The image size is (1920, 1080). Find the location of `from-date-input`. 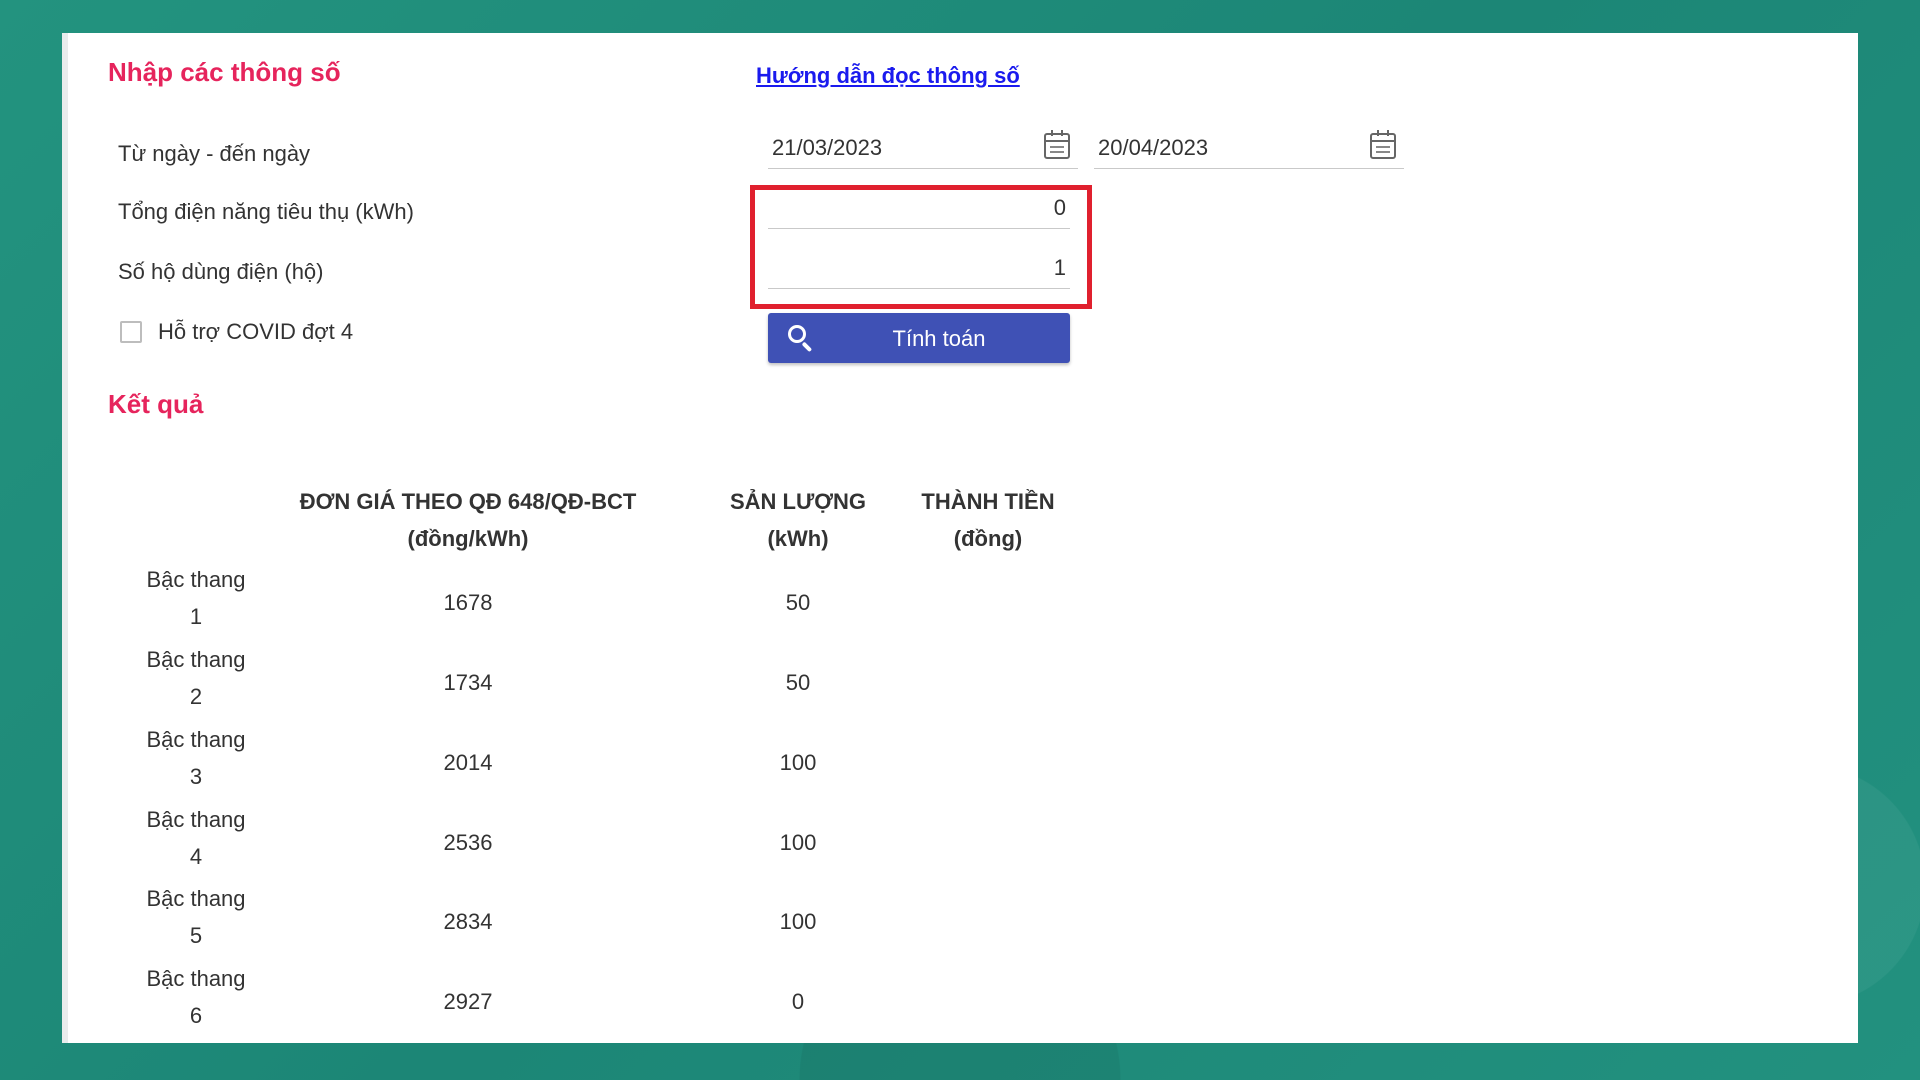

from-date-input is located at coordinates (923, 148).